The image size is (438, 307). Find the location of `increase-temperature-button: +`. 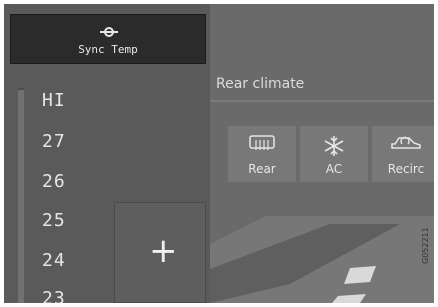

increase-temperature-button: + is located at coordinates (160, 252).